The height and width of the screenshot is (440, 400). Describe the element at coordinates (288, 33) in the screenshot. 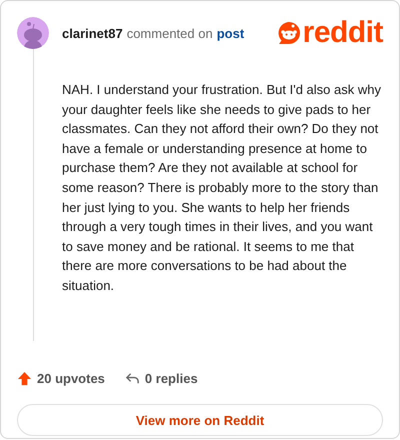

I see `reddit-logo-icon` at that location.